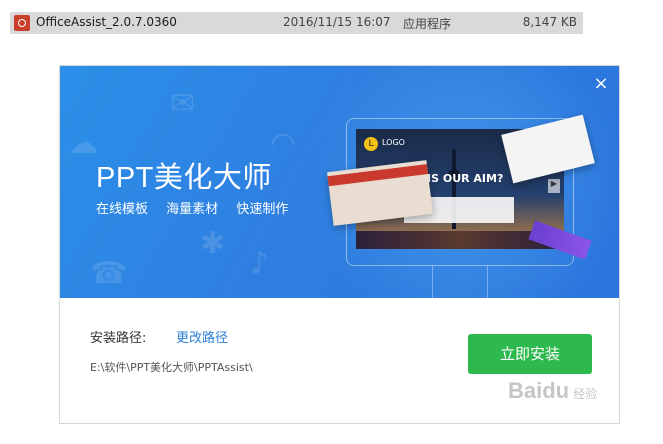 The height and width of the screenshot is (444, 663). Describe the element at coordinates (118, 338) in the screenshot. I see `install-path-label: 安装路径:` at that location.